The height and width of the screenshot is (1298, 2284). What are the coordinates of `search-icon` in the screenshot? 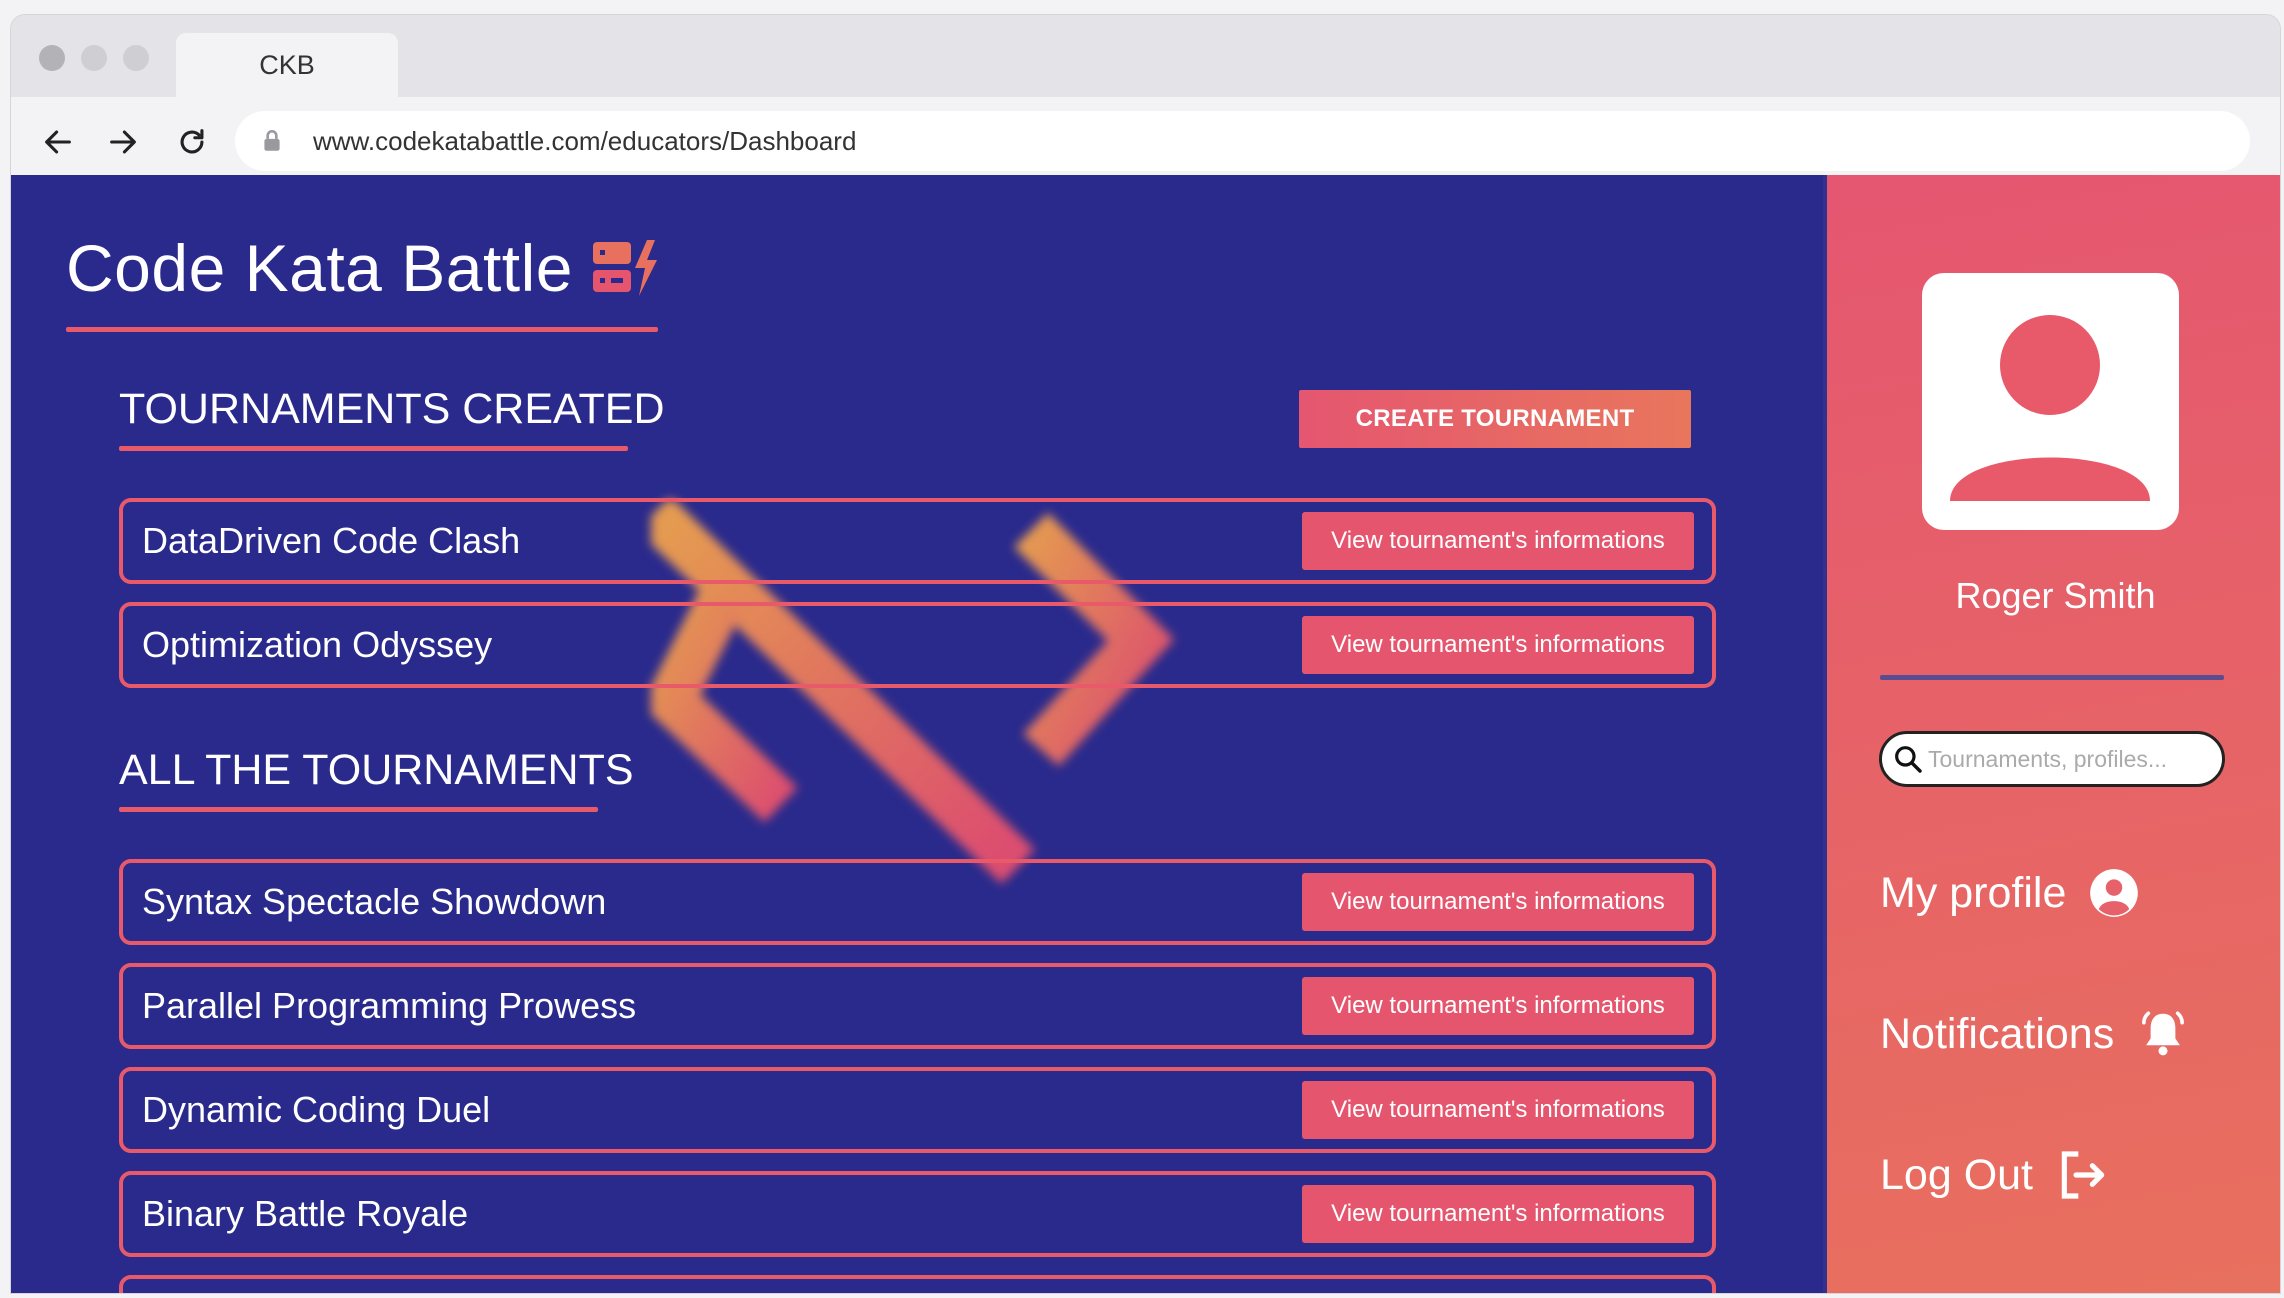 It's located at (1908, 759).